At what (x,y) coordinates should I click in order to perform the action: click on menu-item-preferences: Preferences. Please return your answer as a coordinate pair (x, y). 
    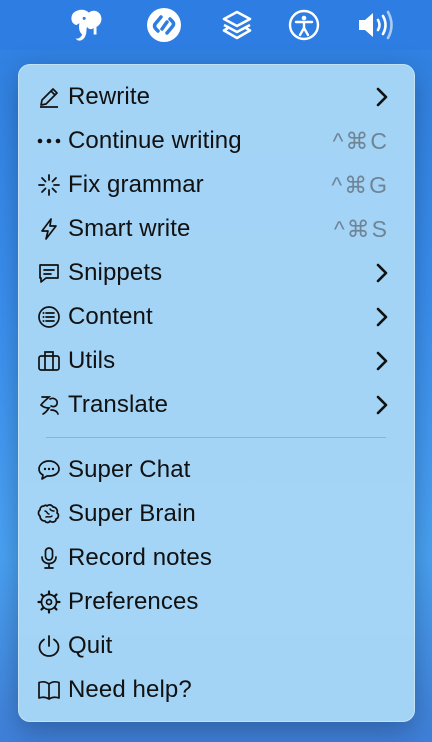
    Looking at the image, I should click on (216, 602).